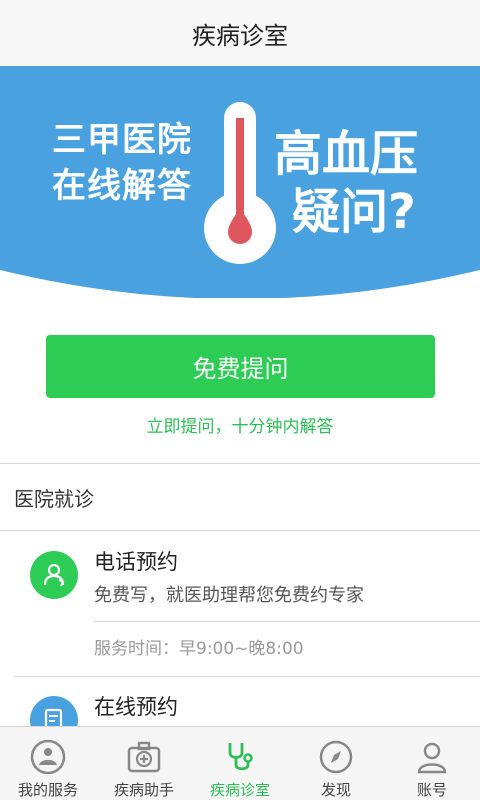 Image resolution: width=480 pixels, height=800 pixels. Describe the element at coordinates (136, 562) in the screenshot. I see `service-title: 电话预约` at that location.